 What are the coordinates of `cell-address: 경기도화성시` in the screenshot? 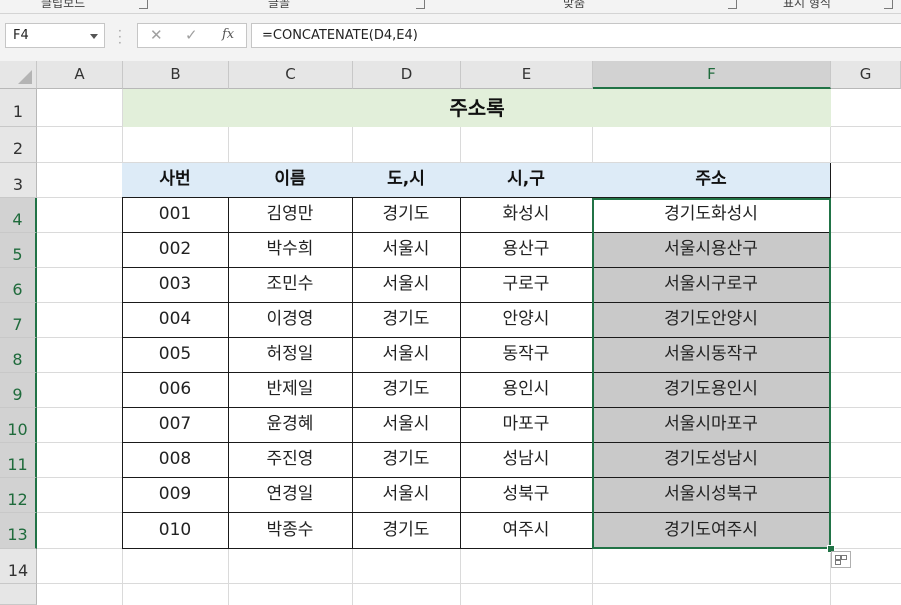 It's located at (711, 215).